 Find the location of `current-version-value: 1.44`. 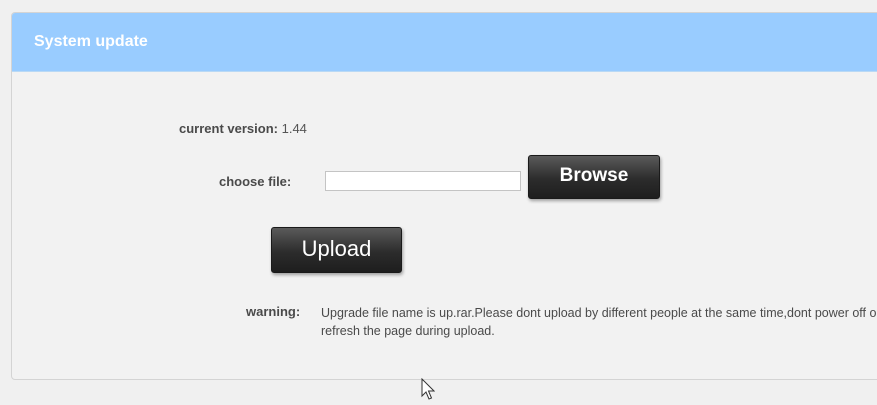

current-version-value: 1.44 is located at coordinates (294, 128).